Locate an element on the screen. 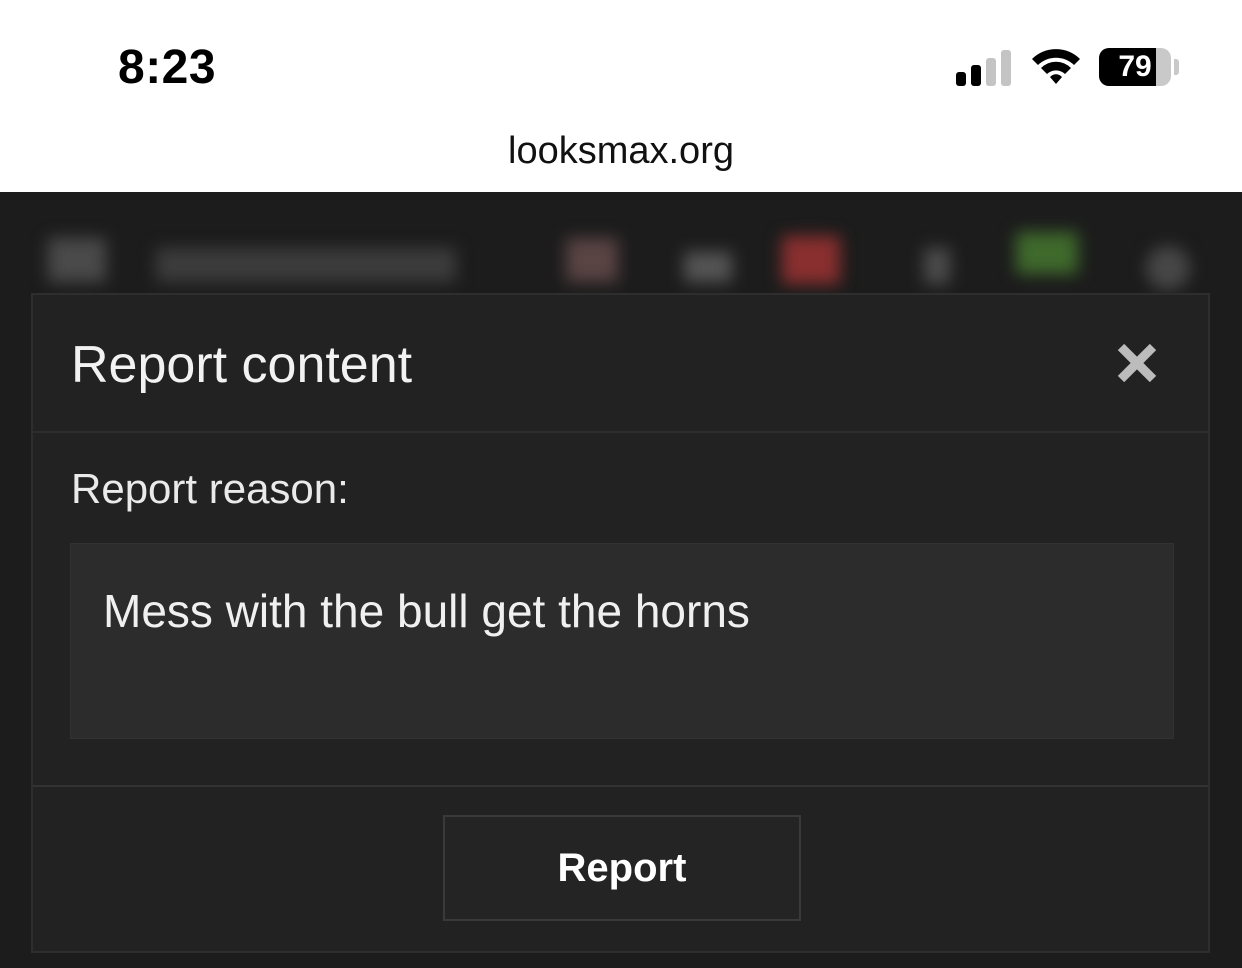  blurred-site-header is located at coordinates (621, 242).